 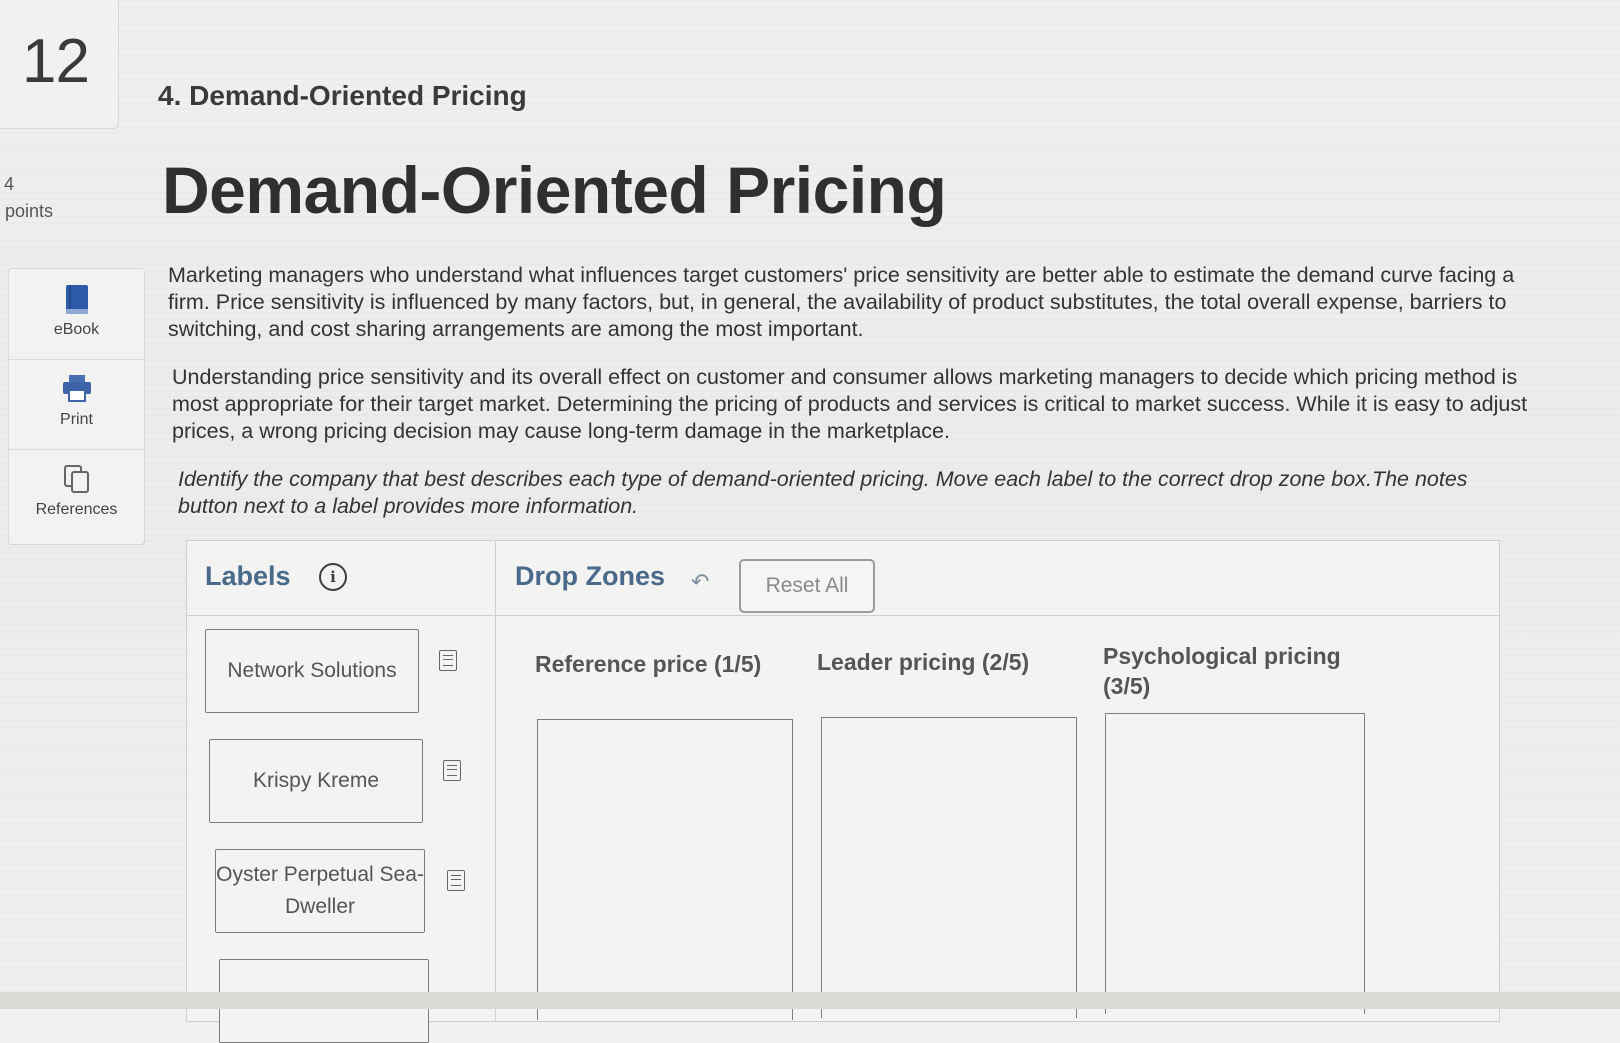 I want to click on drop-zone-title: Leader pricing (2/5), so click(x=923, y=662).